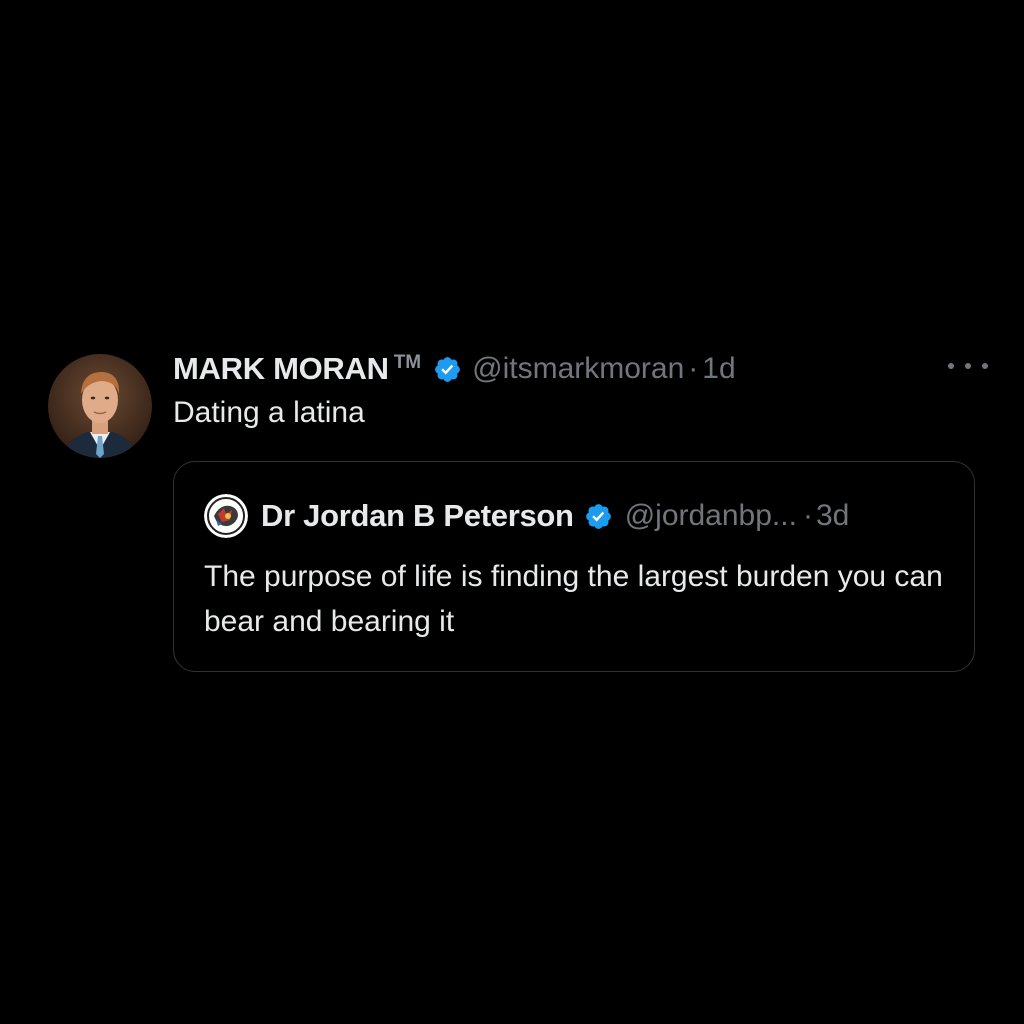 This screenshot has width=1024, height=1024. I want to click on quoted-tweet-header: Dr Jordan B Peterson @jordanbp... · 3d, so click(526, 516).